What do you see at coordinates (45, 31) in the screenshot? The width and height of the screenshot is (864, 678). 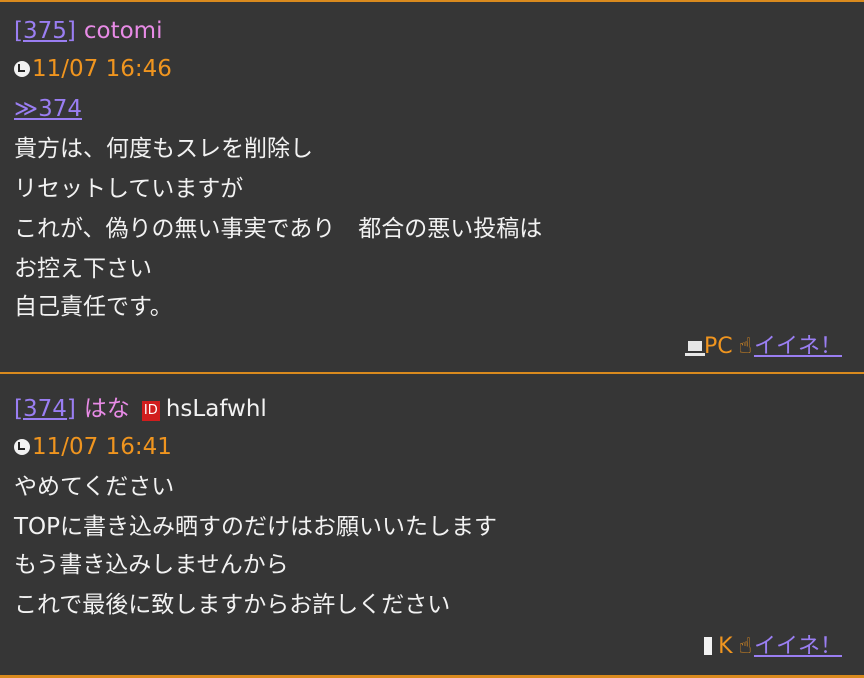 I see `post-number-link: [375]` at bounding box center [45, 31].